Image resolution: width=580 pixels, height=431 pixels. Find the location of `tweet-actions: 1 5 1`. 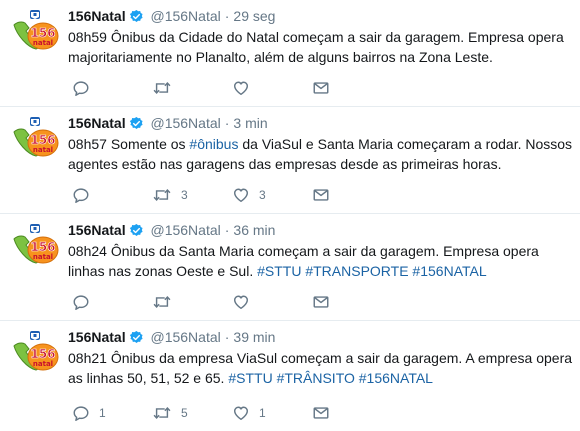

tweet-actions: 1 5 1 is located at coordinates (232, 413).